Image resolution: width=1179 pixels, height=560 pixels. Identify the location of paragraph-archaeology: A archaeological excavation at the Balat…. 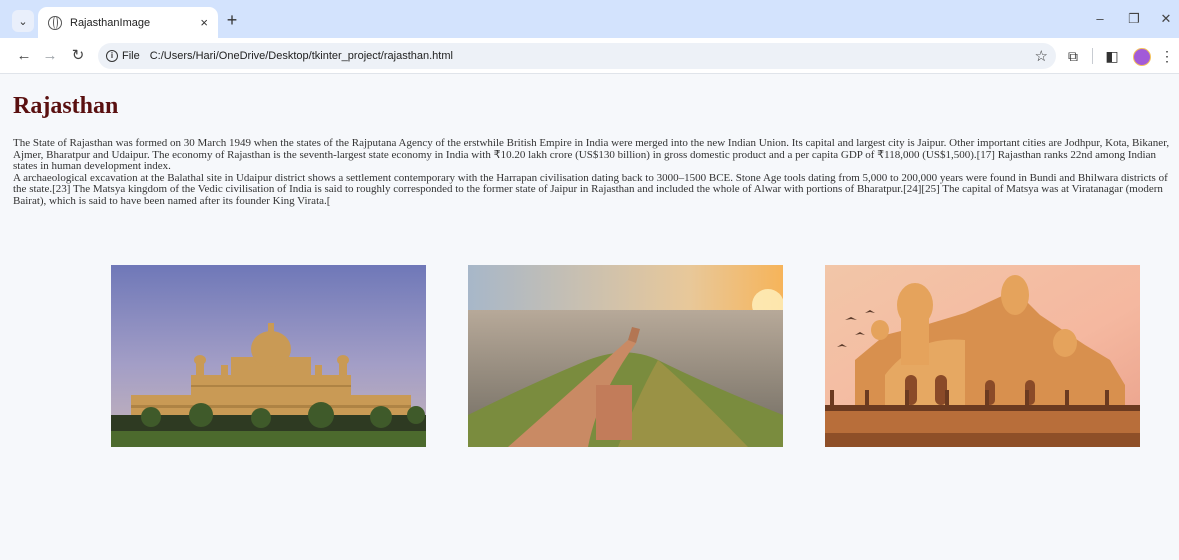
(590, 189).